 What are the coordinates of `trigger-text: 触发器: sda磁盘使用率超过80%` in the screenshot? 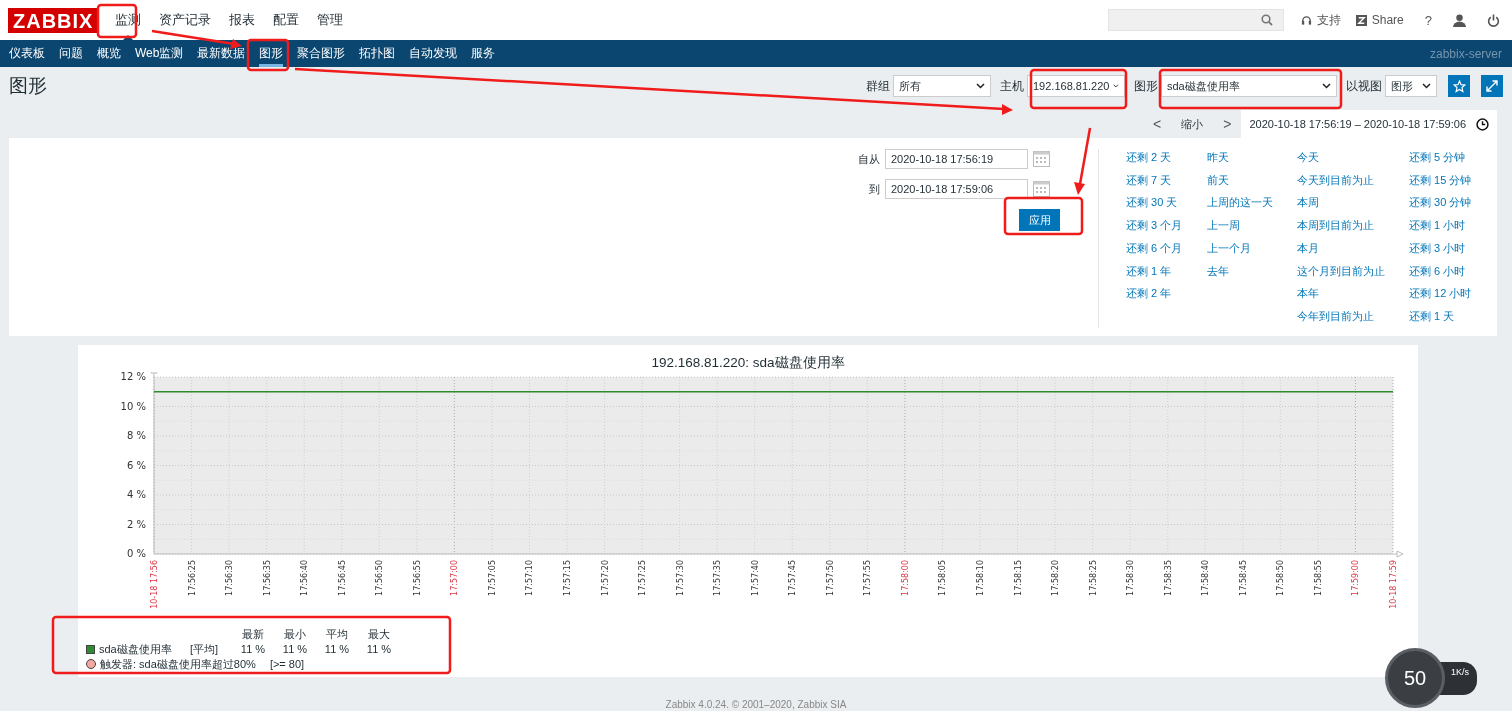 It's located at (178, 664).